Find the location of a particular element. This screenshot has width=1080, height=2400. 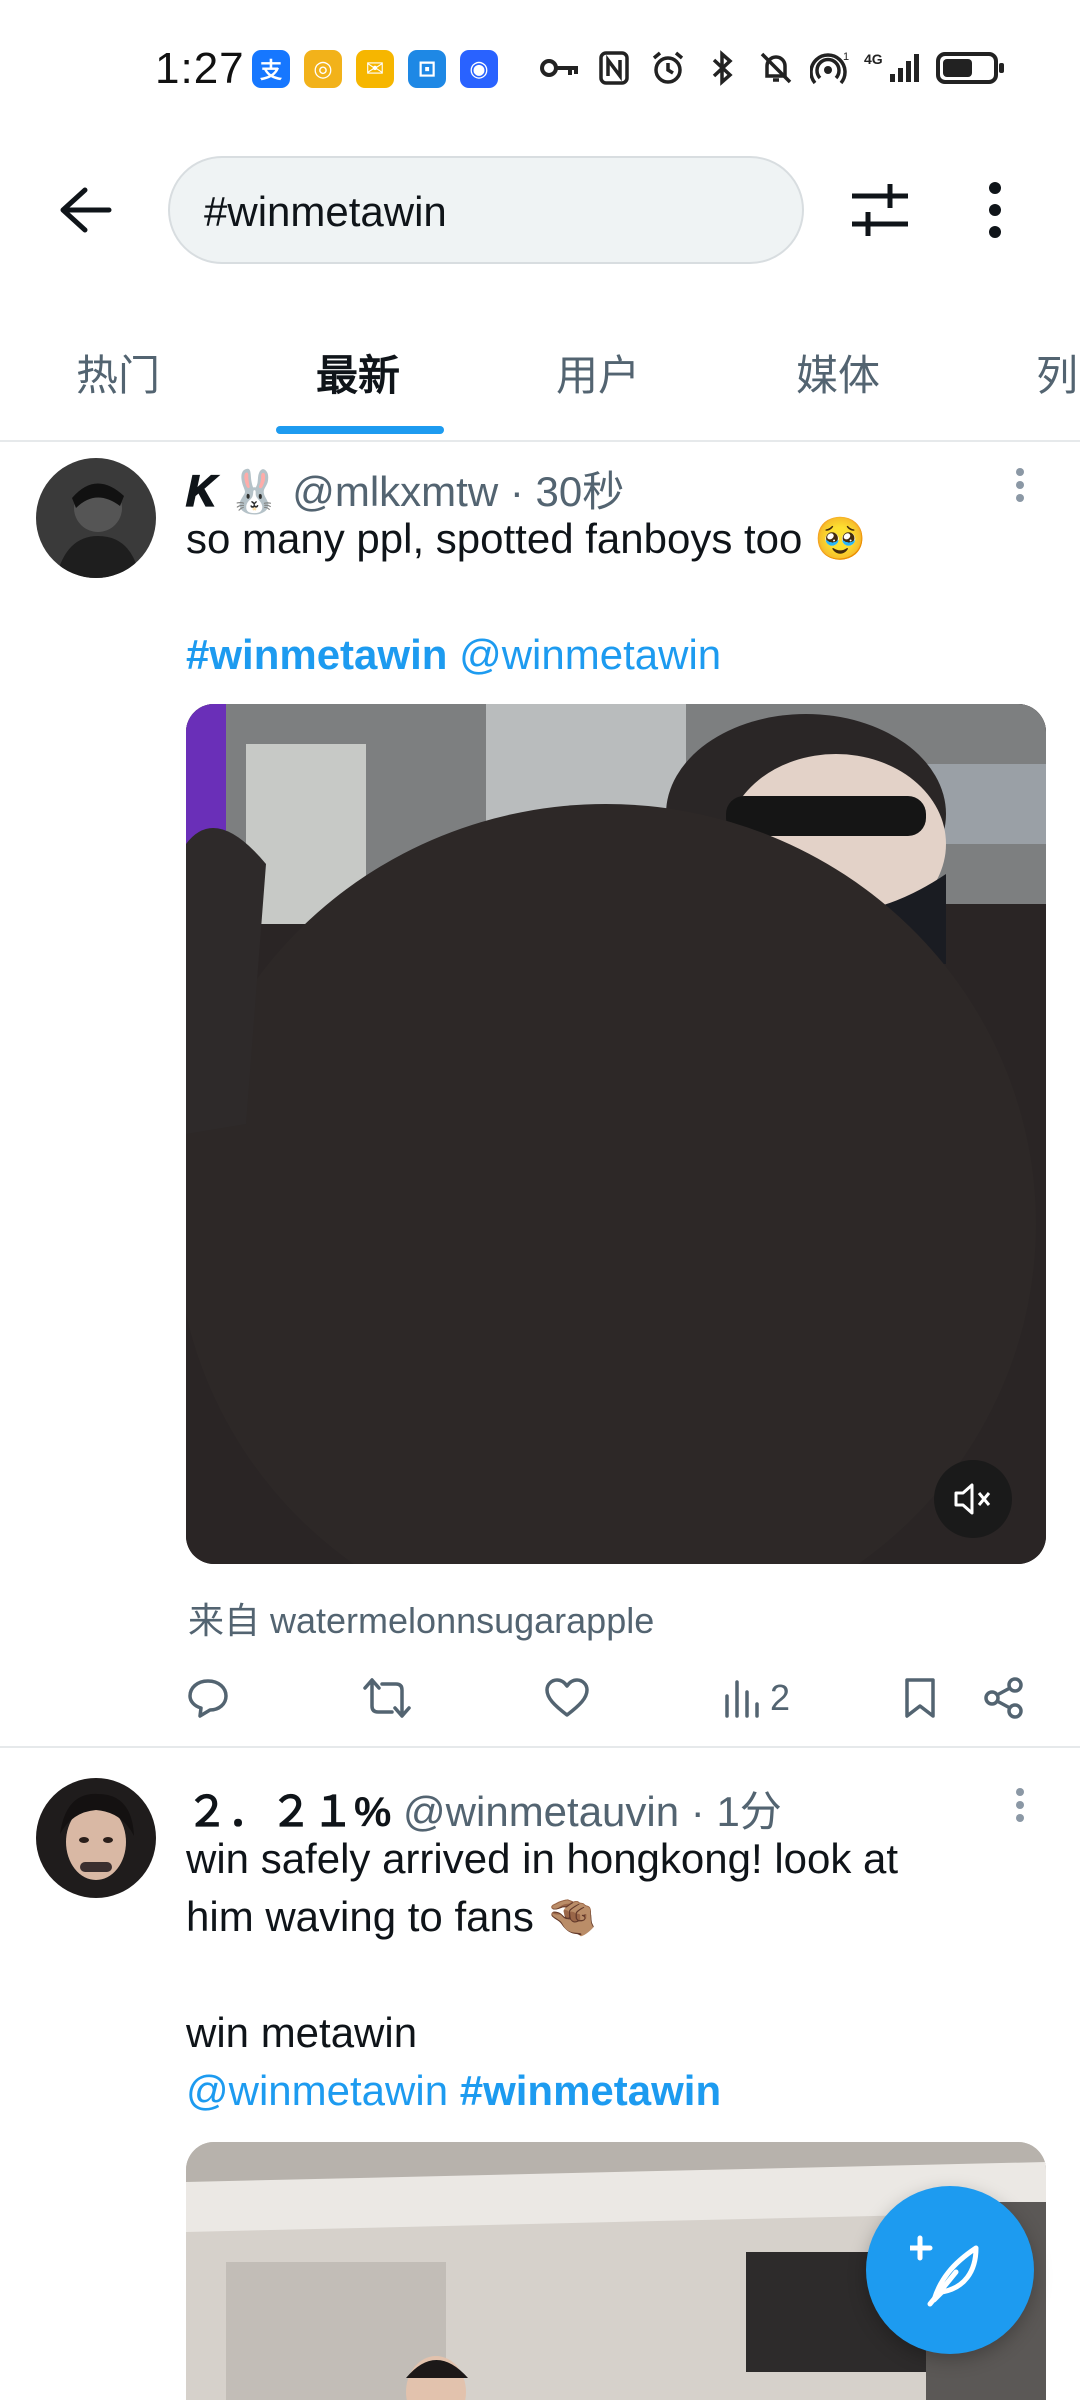

user-handle: @mlkxmtw is located at coordinates (395, 491).